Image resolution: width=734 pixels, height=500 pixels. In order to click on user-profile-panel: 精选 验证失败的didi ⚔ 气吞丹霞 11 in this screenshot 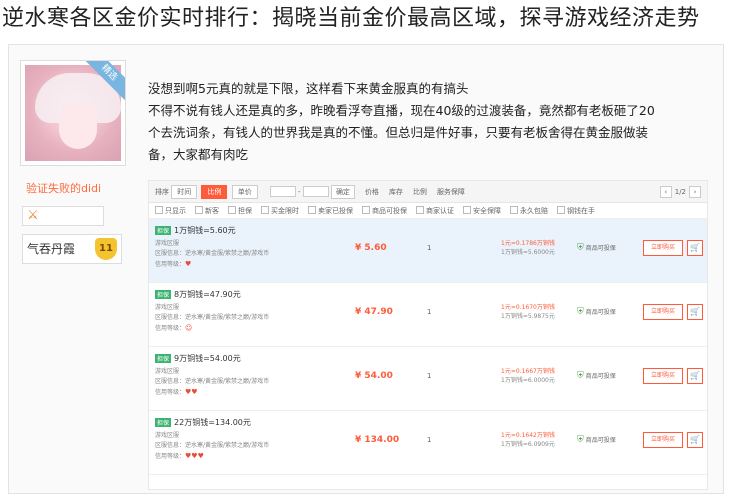, I will do `click(74, 268)`.